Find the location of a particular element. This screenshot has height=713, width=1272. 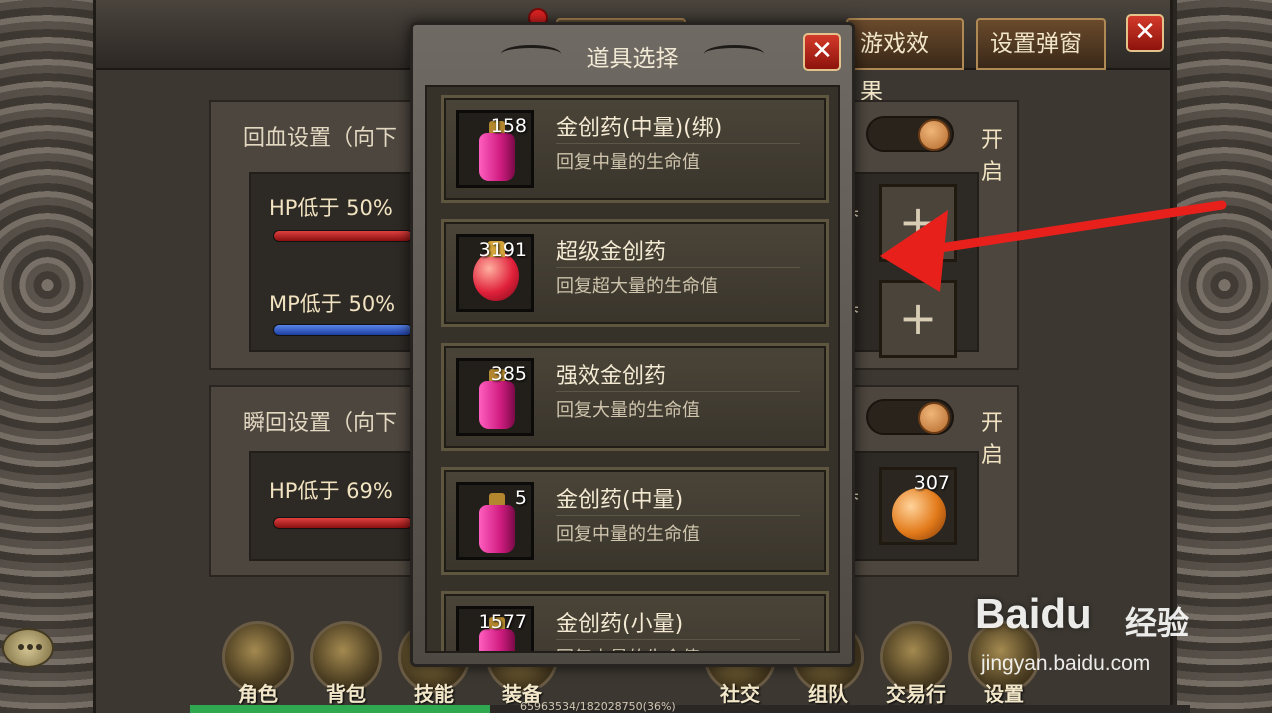

tab-settings-popup: 设置弹窗 is located at coordinates (1041, 44).